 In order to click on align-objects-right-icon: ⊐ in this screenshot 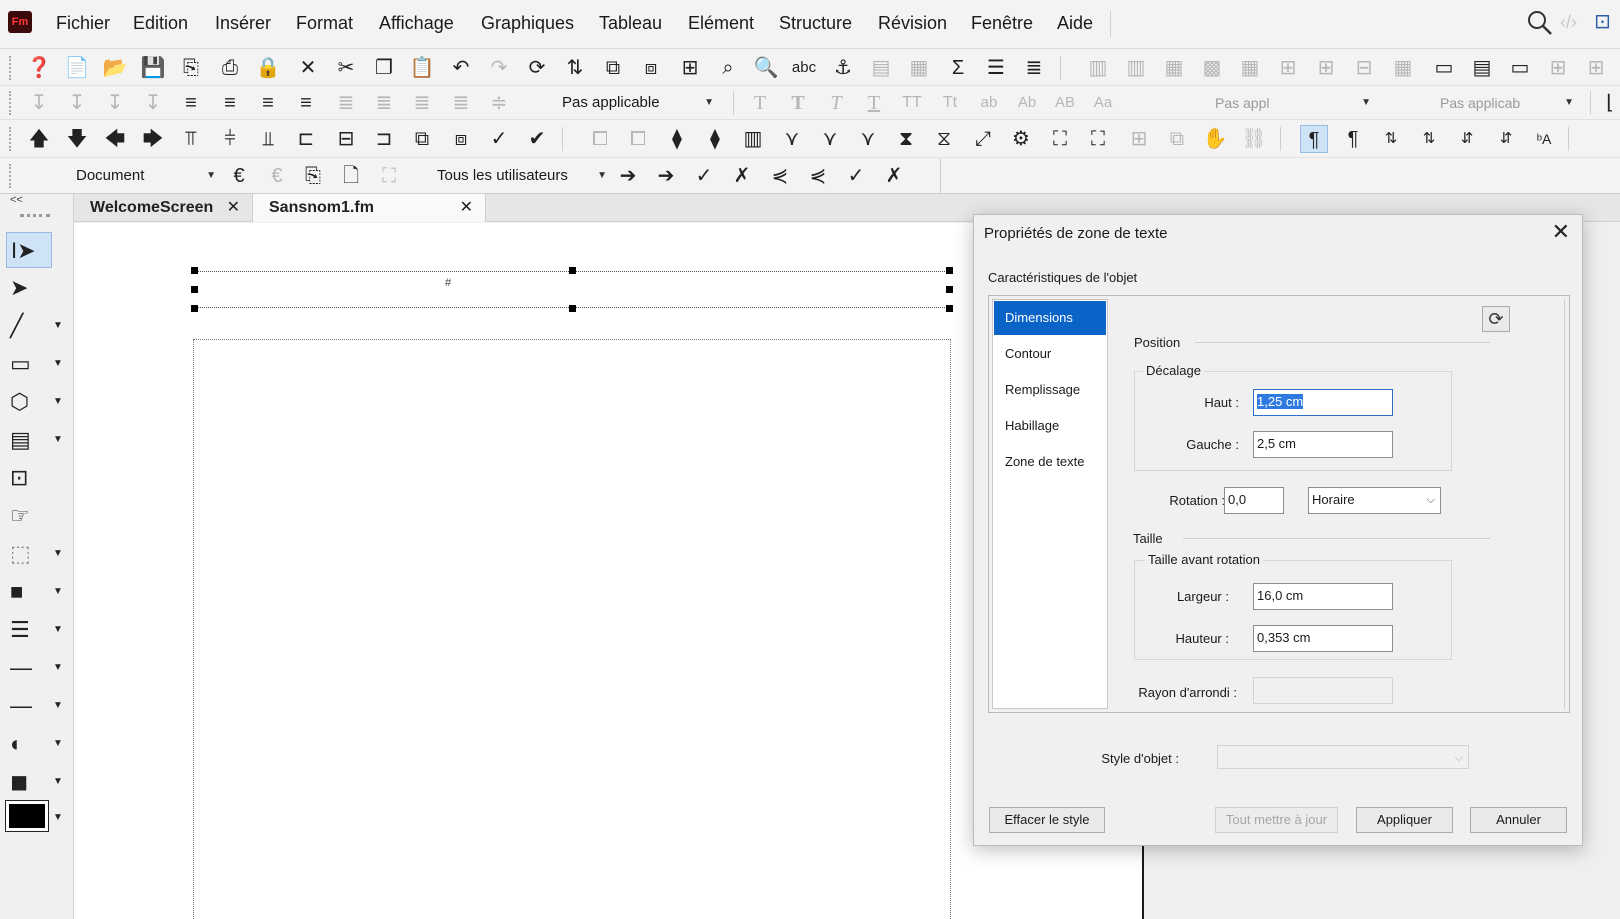, I will do `click(384, 139)`.